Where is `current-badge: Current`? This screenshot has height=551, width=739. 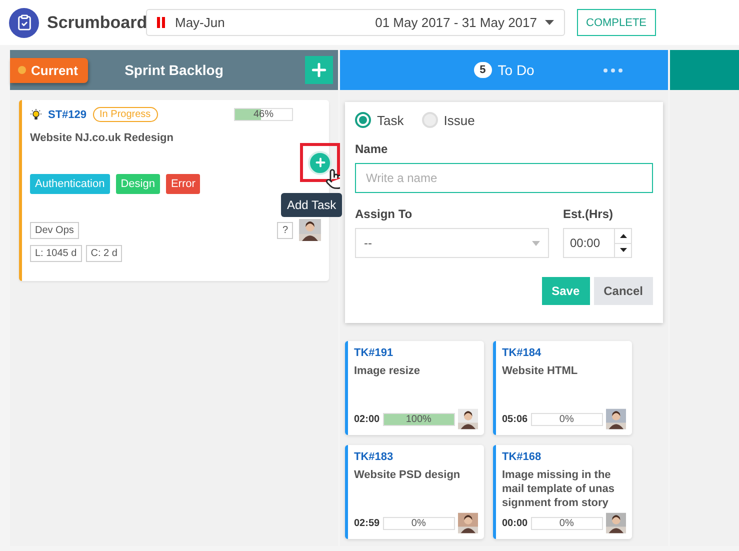 current-badge: Current is located at coordinates (49, 70).